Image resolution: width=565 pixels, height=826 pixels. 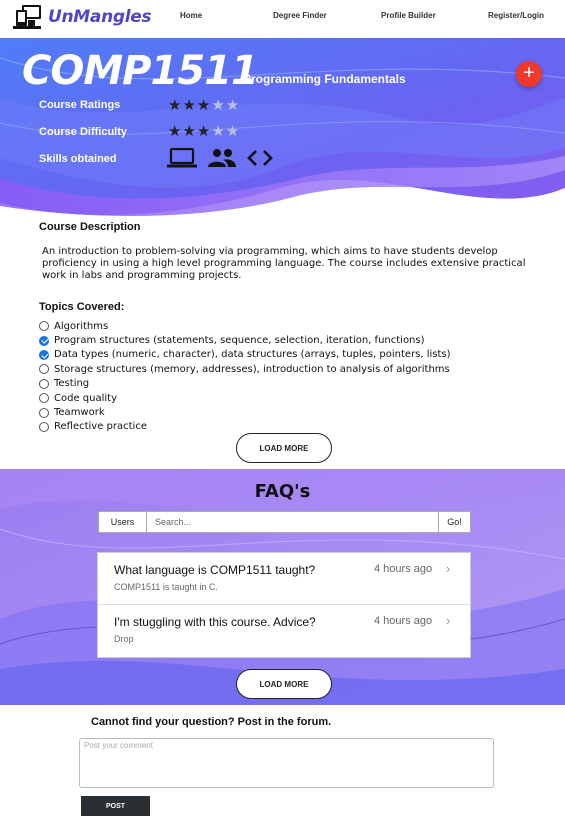 I want to click on people-icon, so click(x=222, y=158).